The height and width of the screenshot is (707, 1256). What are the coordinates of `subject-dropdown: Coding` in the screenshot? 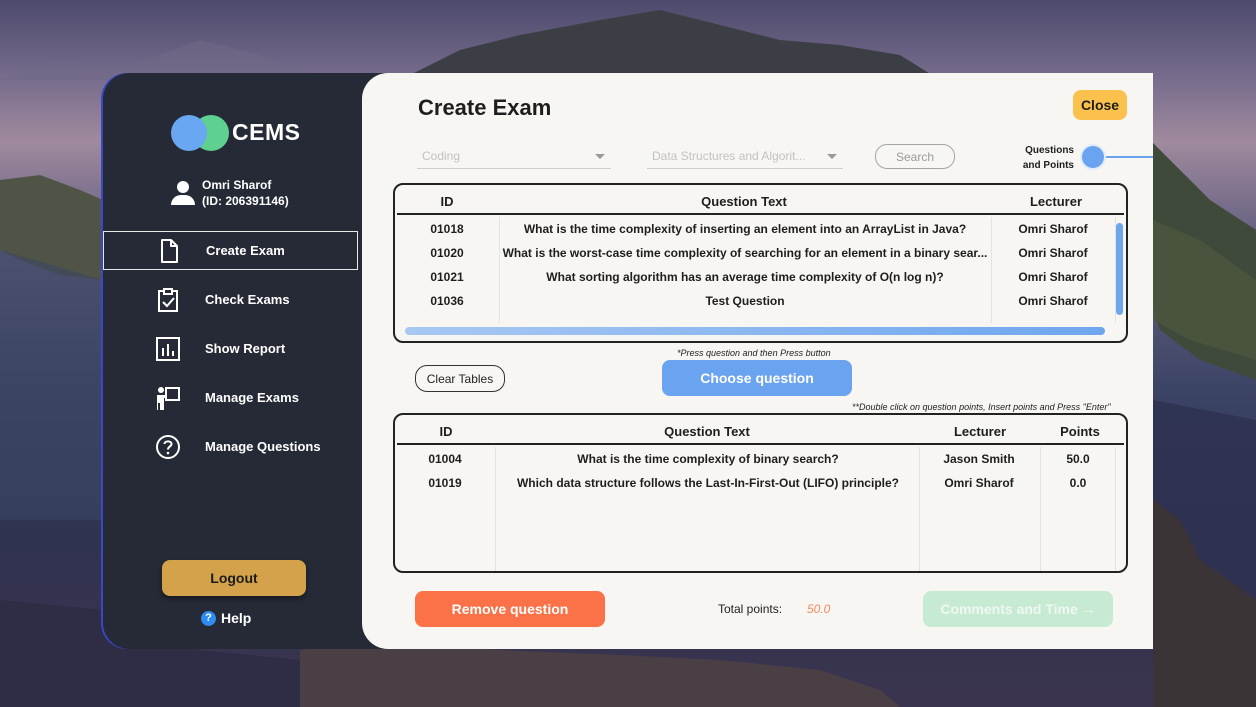 It's located at (514, 157).